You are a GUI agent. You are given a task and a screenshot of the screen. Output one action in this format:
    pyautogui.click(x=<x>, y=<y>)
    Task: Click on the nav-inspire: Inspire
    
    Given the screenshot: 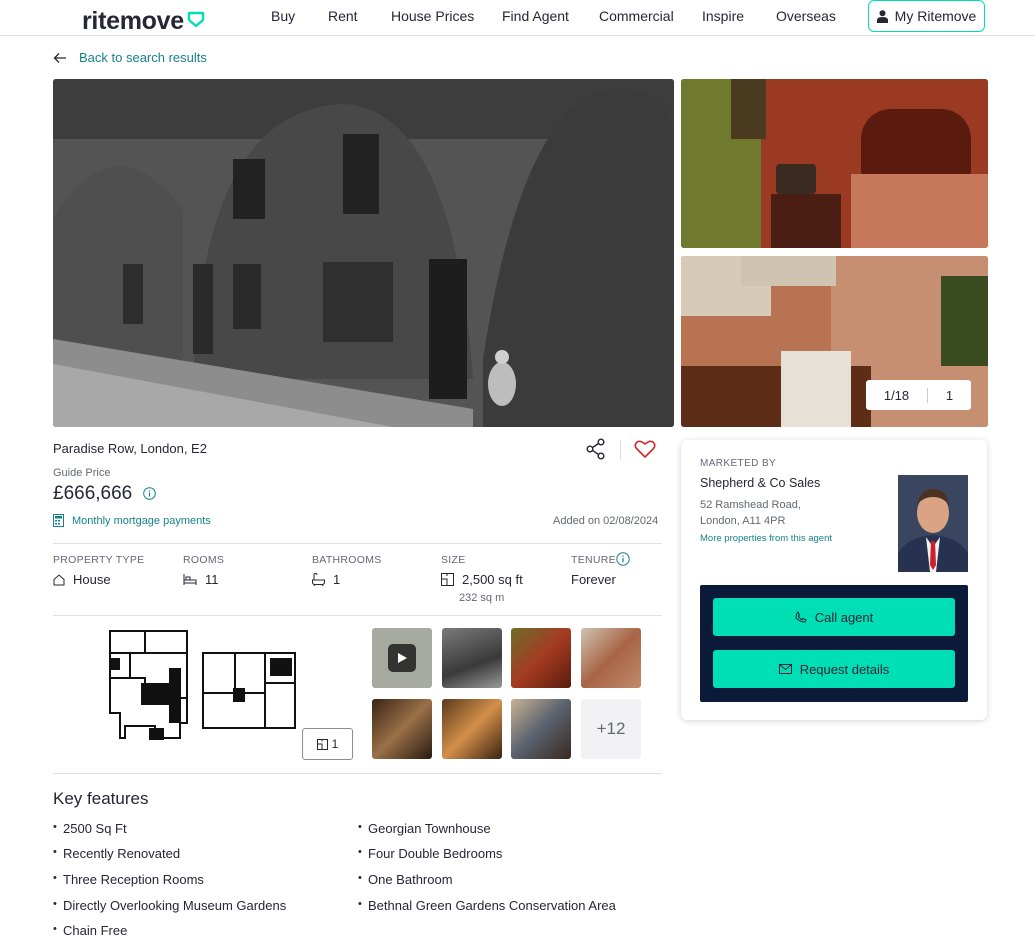 What is the action you would take?
    pyautogui.click(x=723, y=16)
    